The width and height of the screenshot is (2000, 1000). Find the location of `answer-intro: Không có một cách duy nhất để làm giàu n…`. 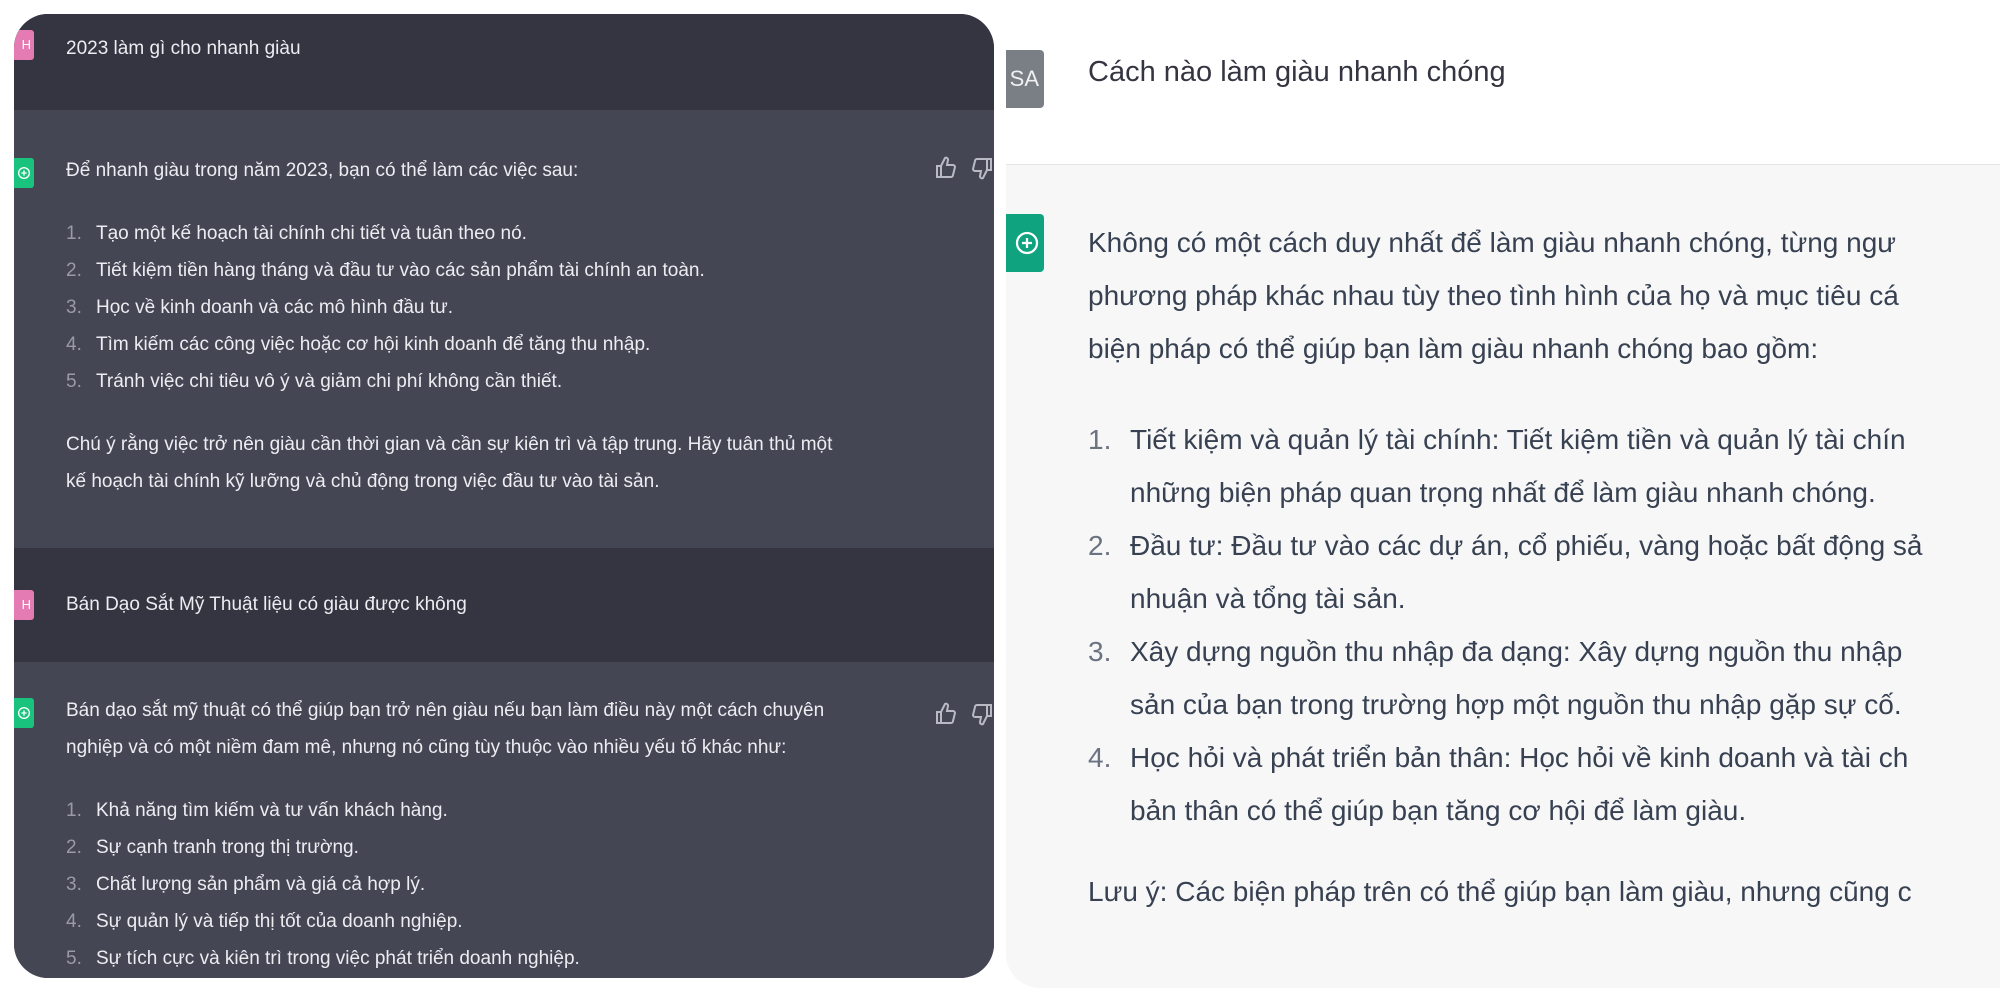

answer-intro: Không có một cách duy nhất để làm giàu n… is located at coordinates (1493, 295).